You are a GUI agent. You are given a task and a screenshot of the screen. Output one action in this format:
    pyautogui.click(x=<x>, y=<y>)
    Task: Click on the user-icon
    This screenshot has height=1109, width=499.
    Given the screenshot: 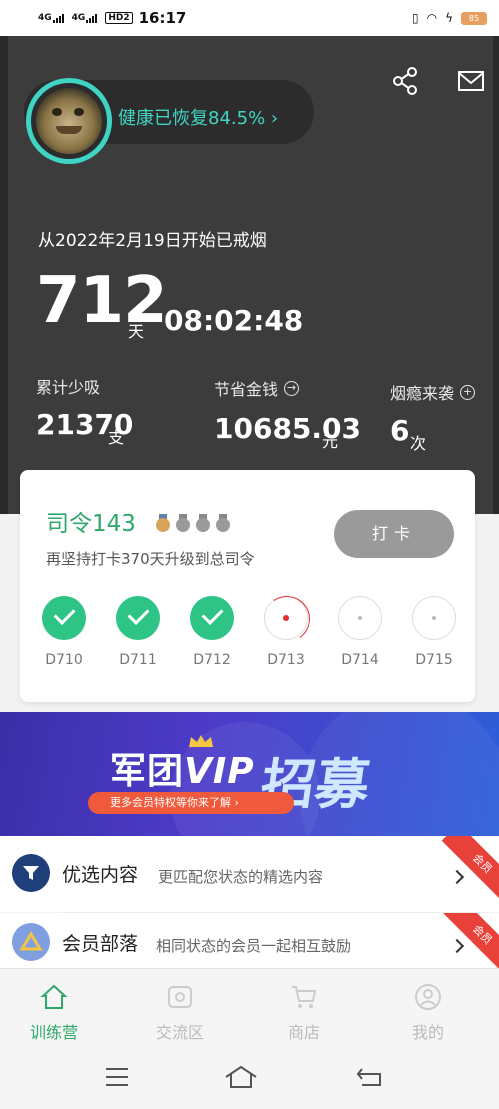 What is the action you would take?
    pyautogui.click(x=428, y=997)
    